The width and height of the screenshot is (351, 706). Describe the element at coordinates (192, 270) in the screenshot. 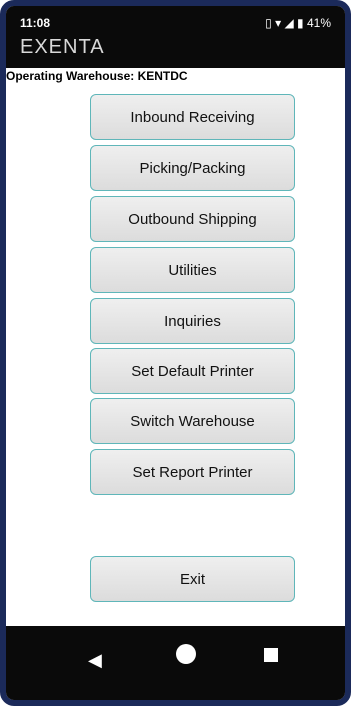

I see `utilities-button: Utilities` at that location.